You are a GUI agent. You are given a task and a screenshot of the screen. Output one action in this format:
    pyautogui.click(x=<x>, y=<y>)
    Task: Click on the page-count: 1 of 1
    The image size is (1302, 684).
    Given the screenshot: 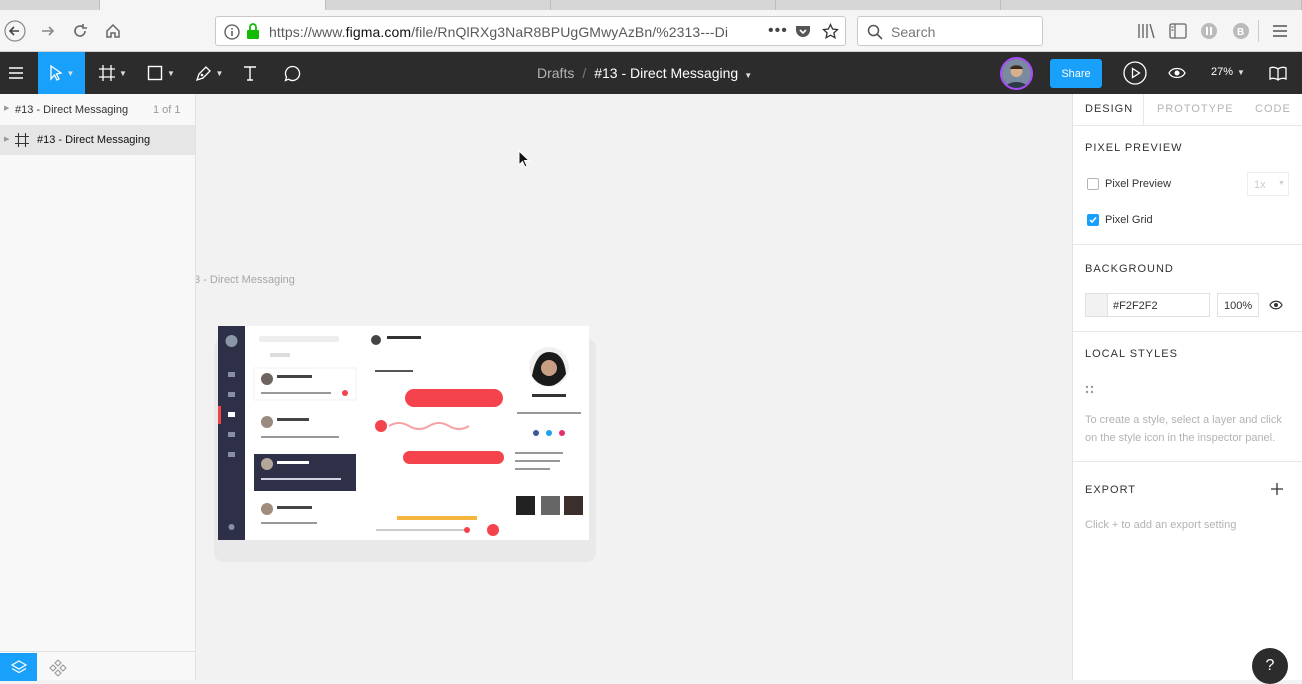 What is the action you would take?
    pyautogui.click(x=167, y=110)
    